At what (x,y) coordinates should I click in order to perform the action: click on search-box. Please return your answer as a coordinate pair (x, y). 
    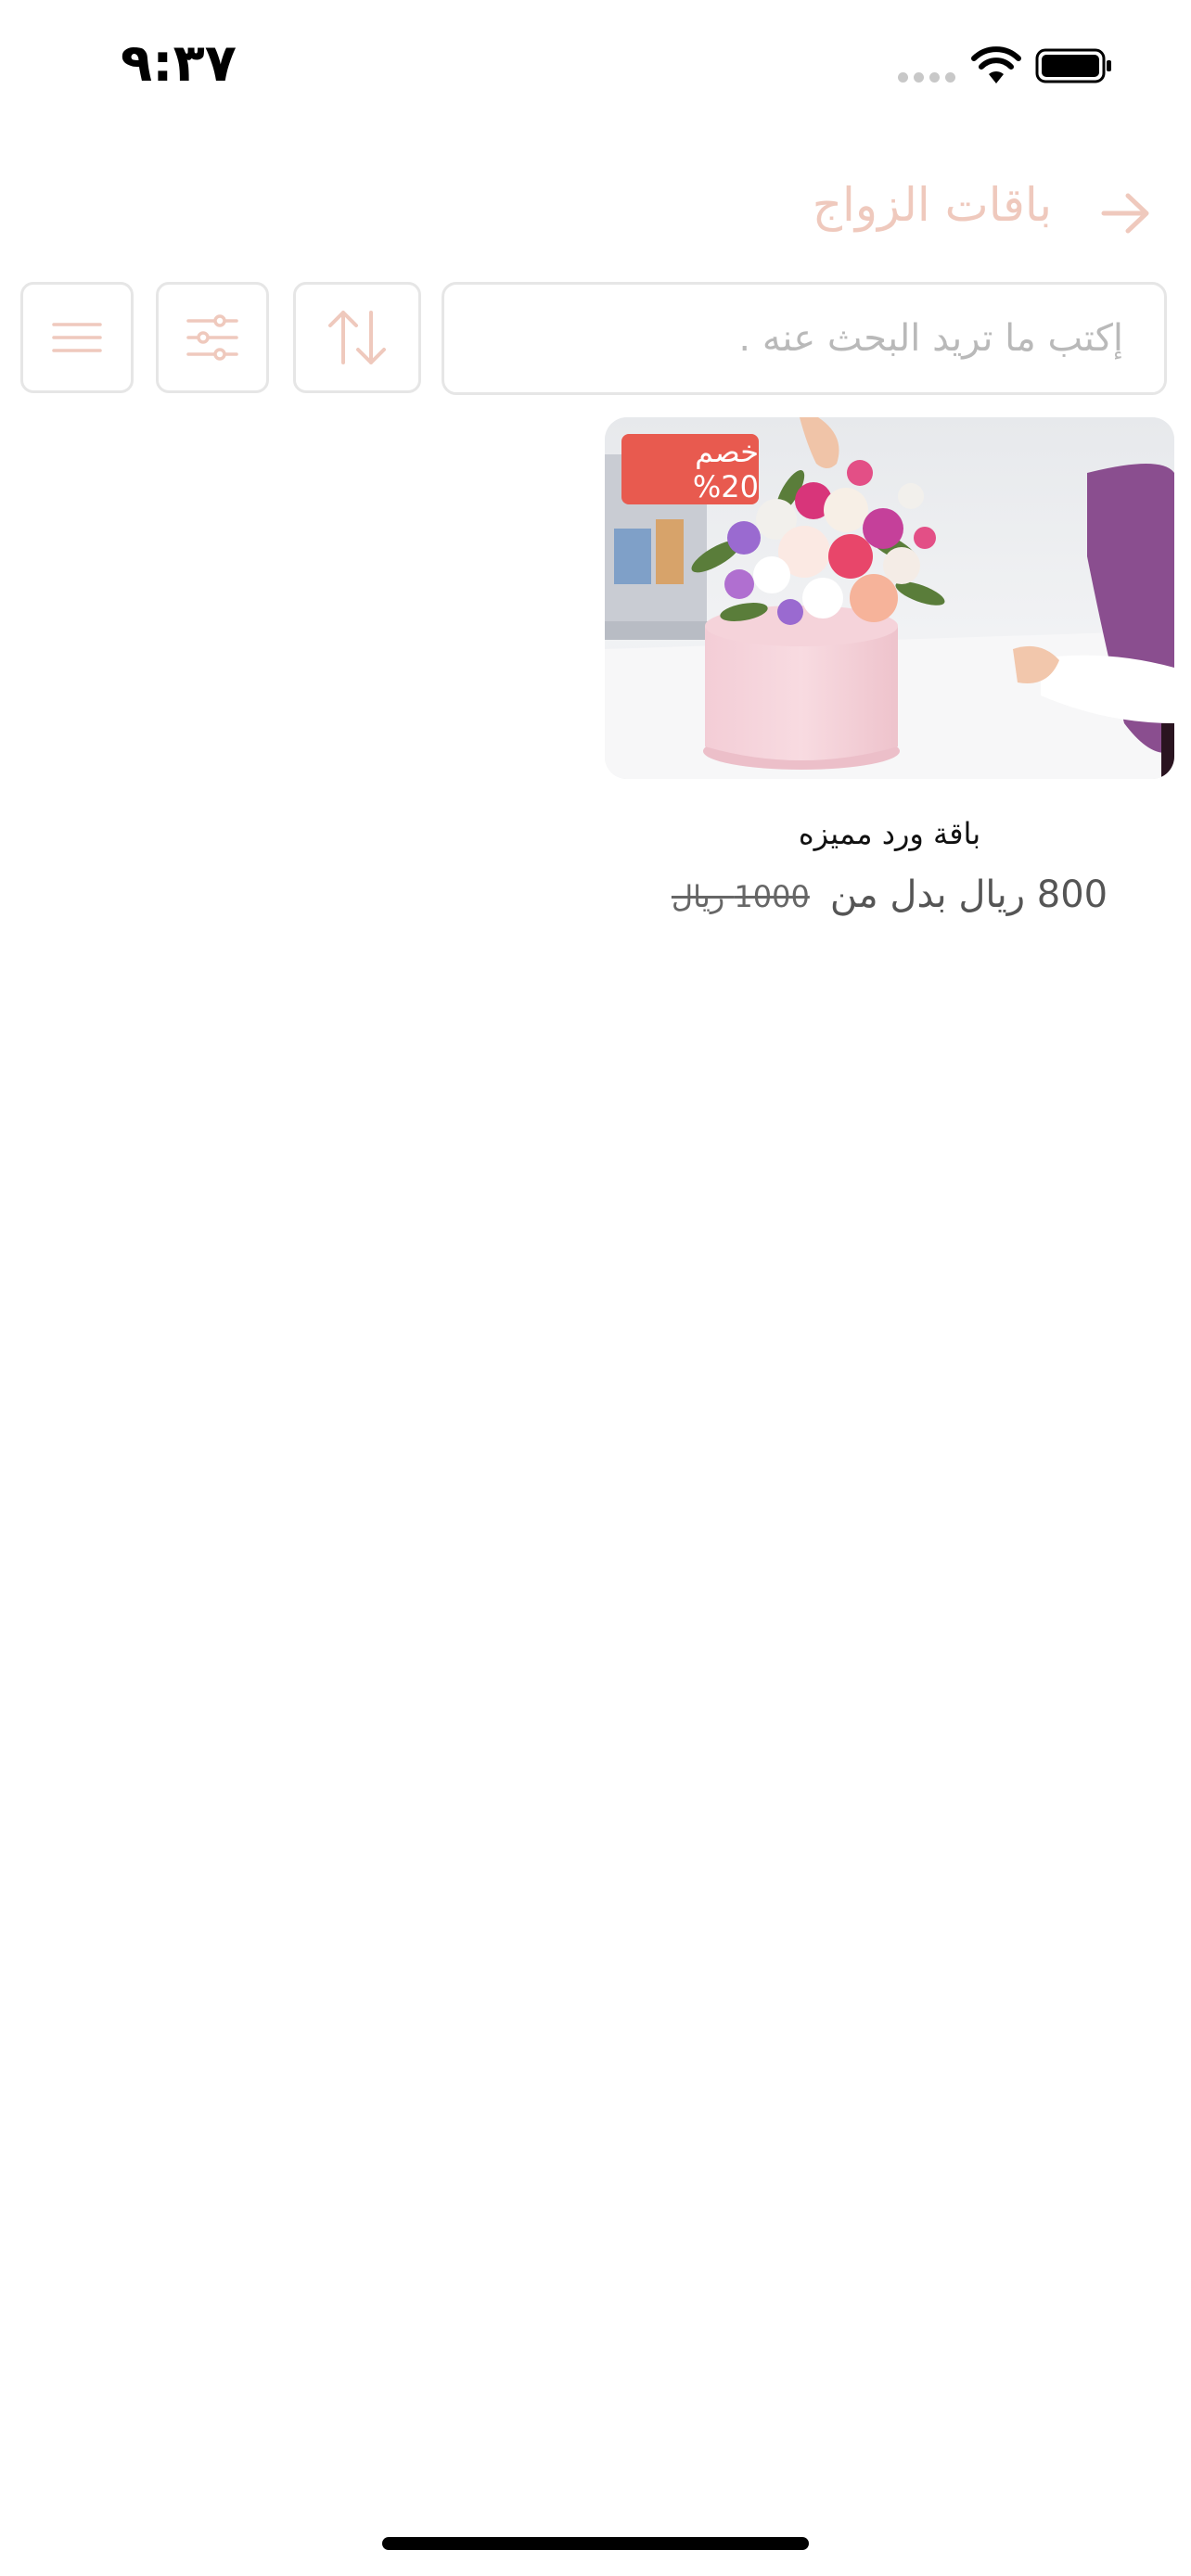
    Looking at the image, I should click on (804, 338).